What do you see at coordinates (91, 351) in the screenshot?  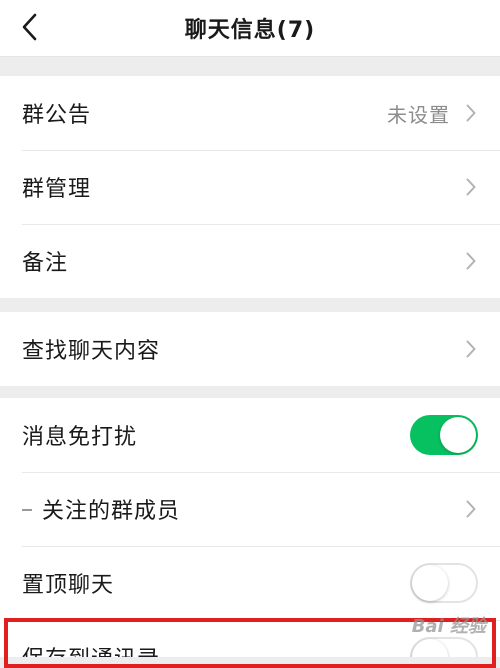 I see `search-chat-label: 查找聊天内容` at bounding box center [91, 351].